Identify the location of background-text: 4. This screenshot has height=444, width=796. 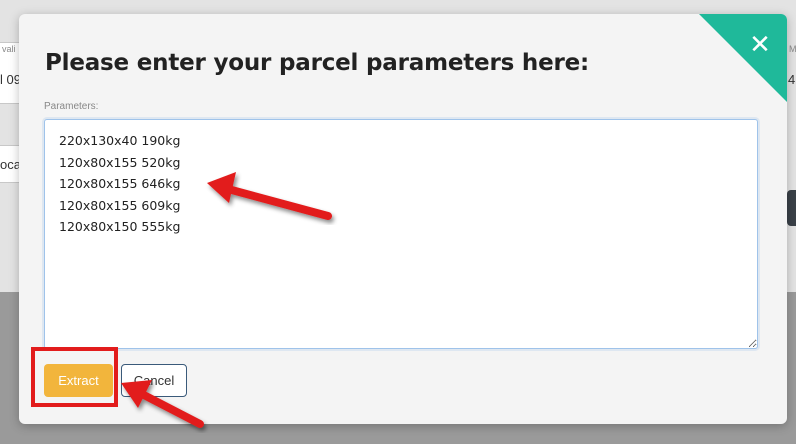
(792, 79).